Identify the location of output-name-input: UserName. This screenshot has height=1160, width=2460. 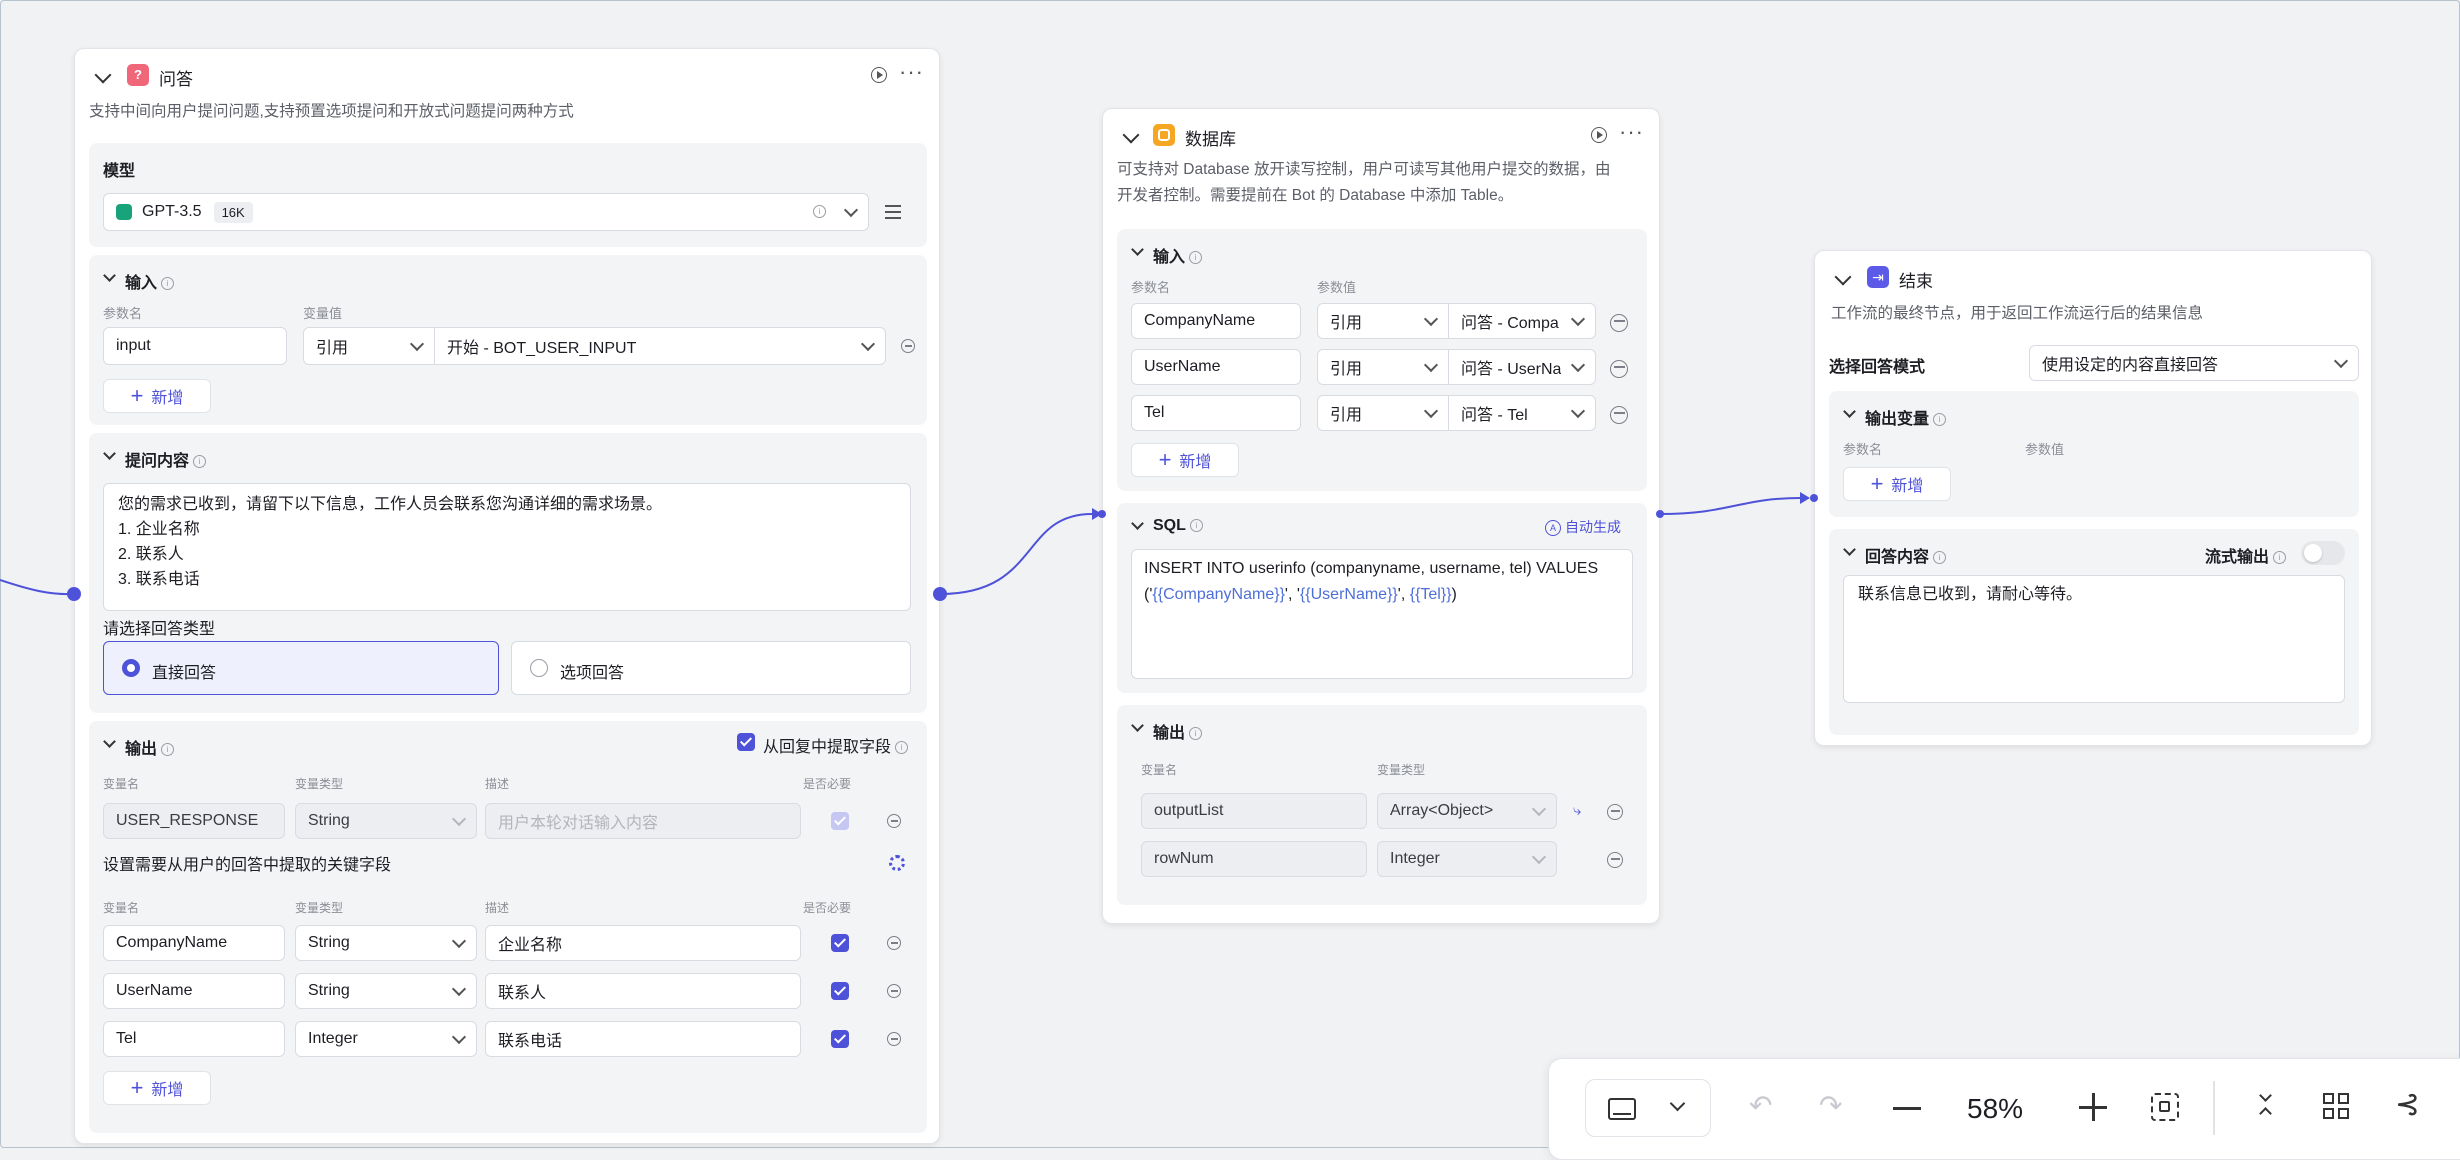
(194, 991).